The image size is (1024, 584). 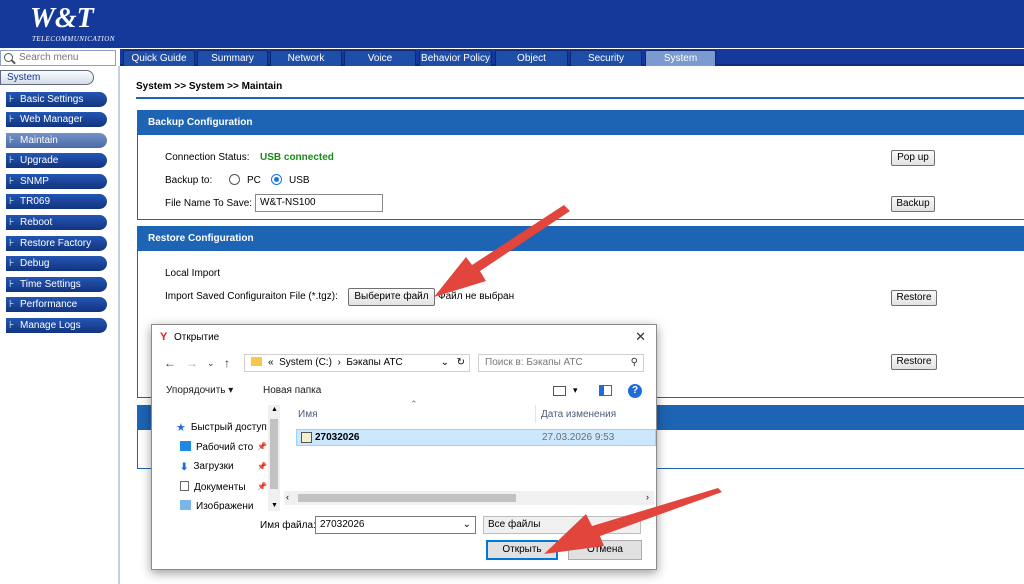 What do you see at coordinates (192, 363) in the screenshot?
I see `forward-arrow-icon: →` at bounding box center [192, 363].